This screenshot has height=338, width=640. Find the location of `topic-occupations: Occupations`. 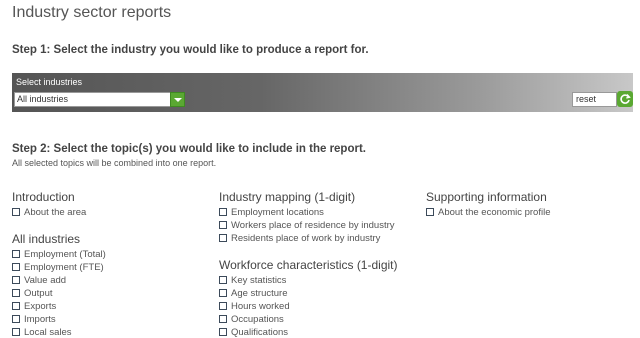

topic-occupations: Occupations is located at coordinates (251, 319).